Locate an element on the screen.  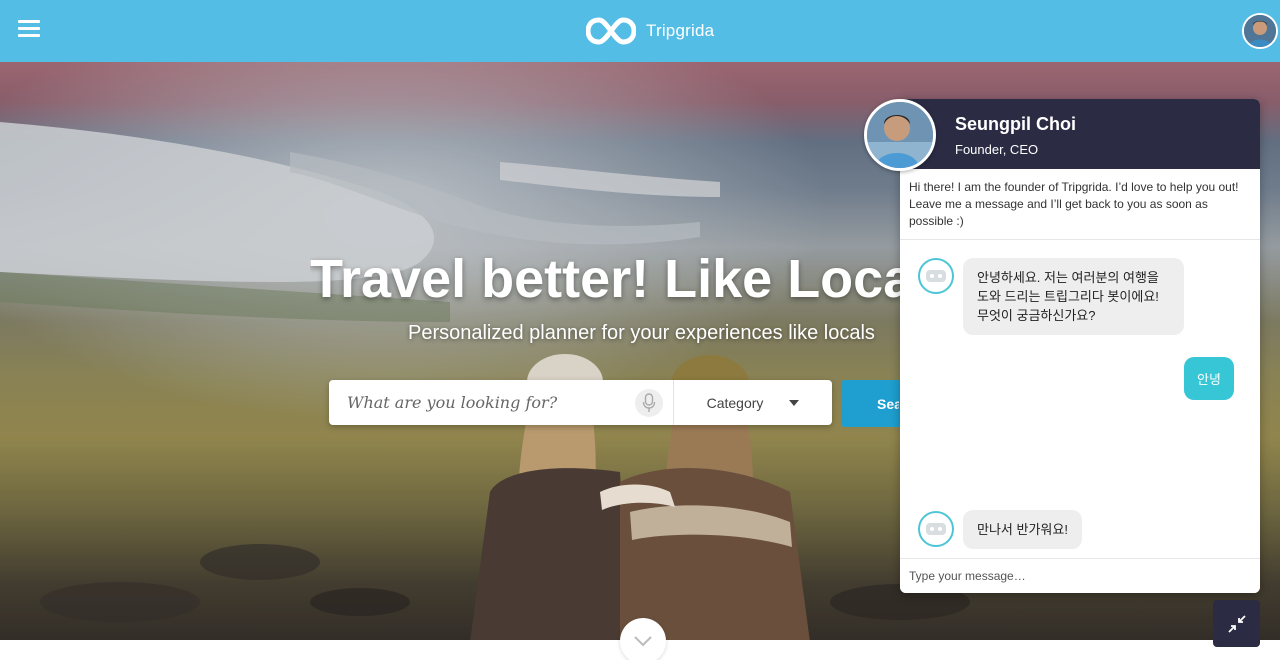
search-button-label: Search is located at coordinates (888, 403).